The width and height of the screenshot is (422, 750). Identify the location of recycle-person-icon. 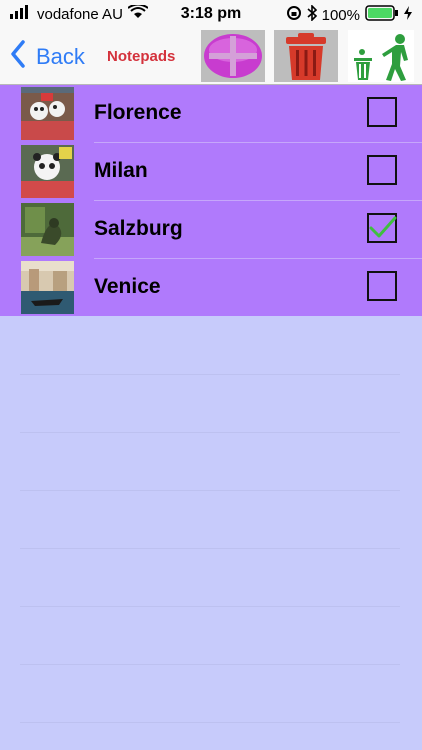
(381, 58).